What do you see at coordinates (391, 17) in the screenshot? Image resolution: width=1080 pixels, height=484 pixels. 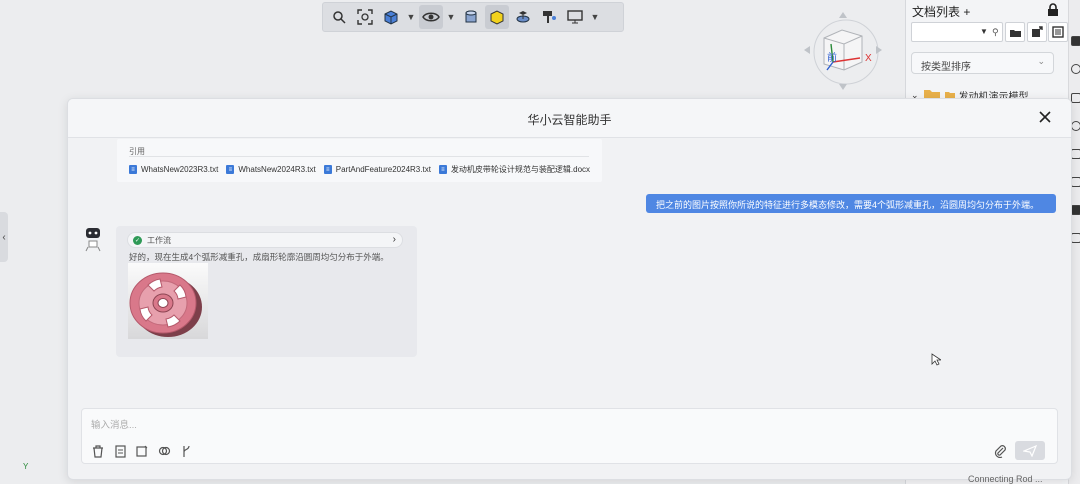 I see `view-cube-icon` at bounding box center [391, 17].